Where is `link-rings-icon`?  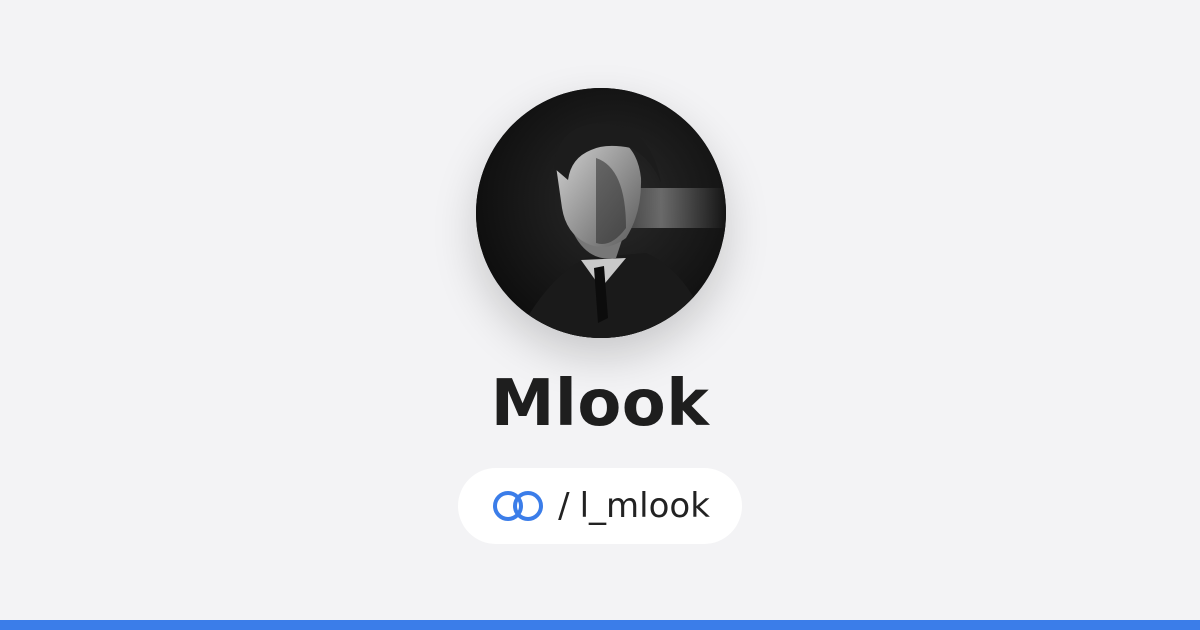 link-rings-icon is located at coordinates (518, 506).